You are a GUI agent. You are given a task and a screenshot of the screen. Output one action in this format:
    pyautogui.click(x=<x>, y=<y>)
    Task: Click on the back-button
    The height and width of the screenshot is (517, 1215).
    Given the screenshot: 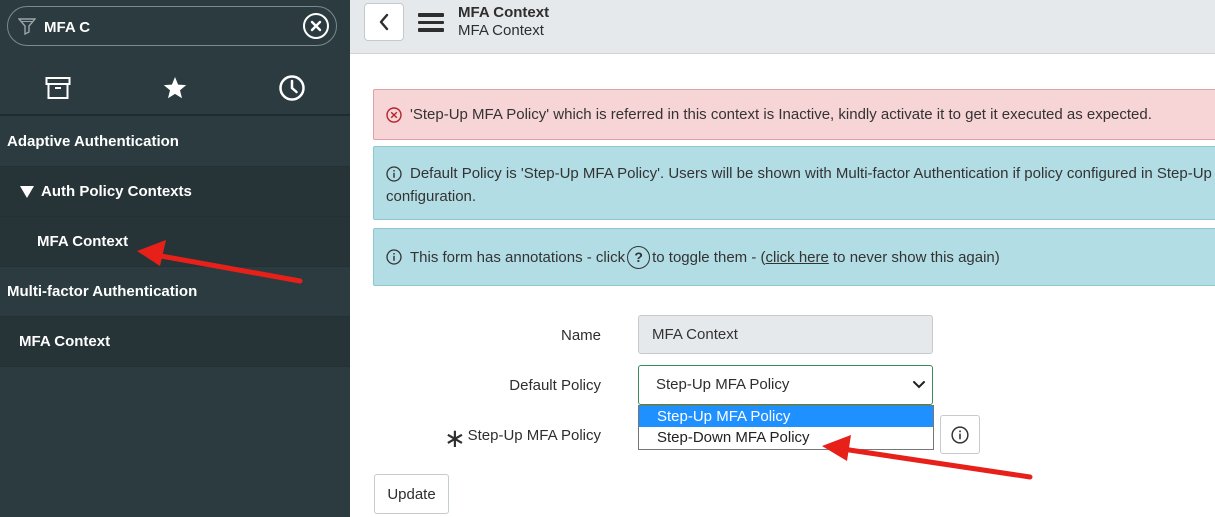 What is the action you would take?
    pyautogui.click(x=384, y=22)
    